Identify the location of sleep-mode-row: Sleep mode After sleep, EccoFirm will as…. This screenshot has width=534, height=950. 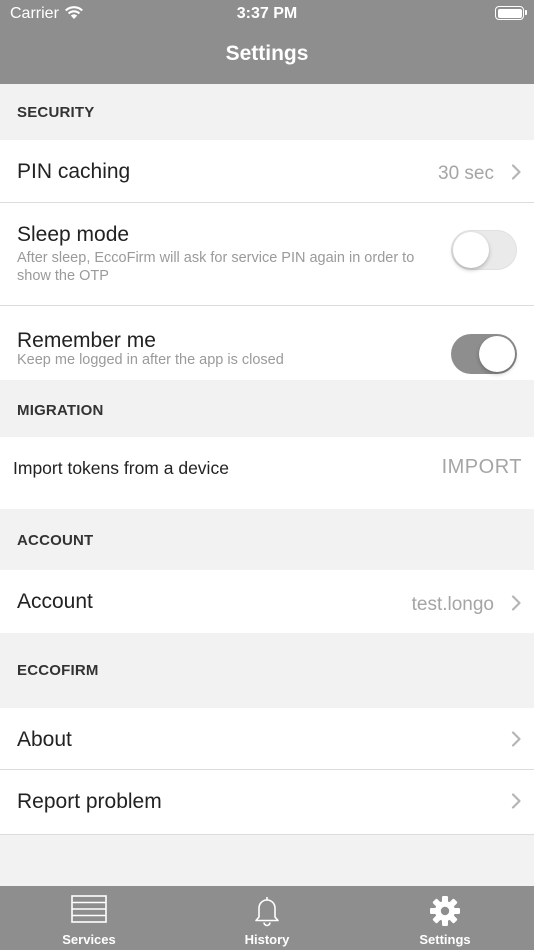
(267, 254).